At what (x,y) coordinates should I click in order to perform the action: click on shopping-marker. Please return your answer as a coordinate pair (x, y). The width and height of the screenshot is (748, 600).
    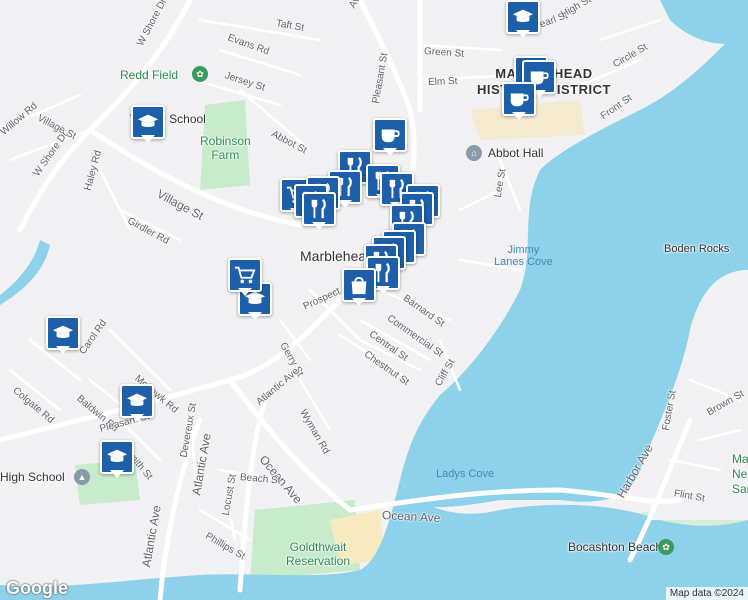
    Looking at the image, I should click on (359, 288).